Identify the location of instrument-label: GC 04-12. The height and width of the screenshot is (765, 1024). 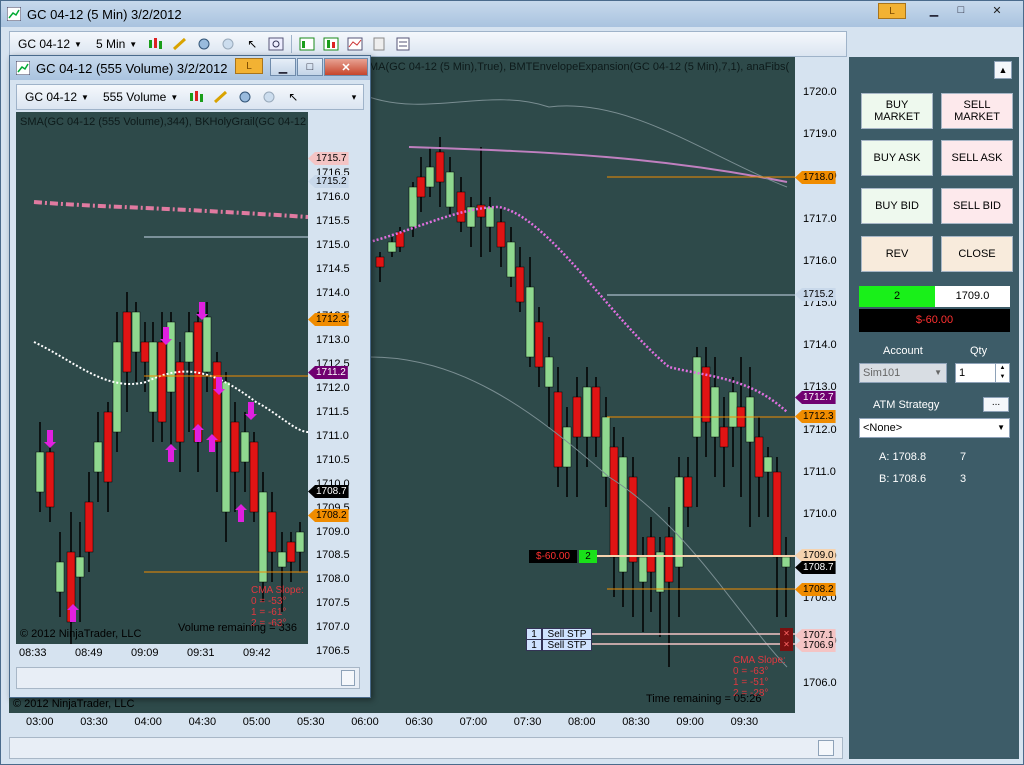
(51, 97).